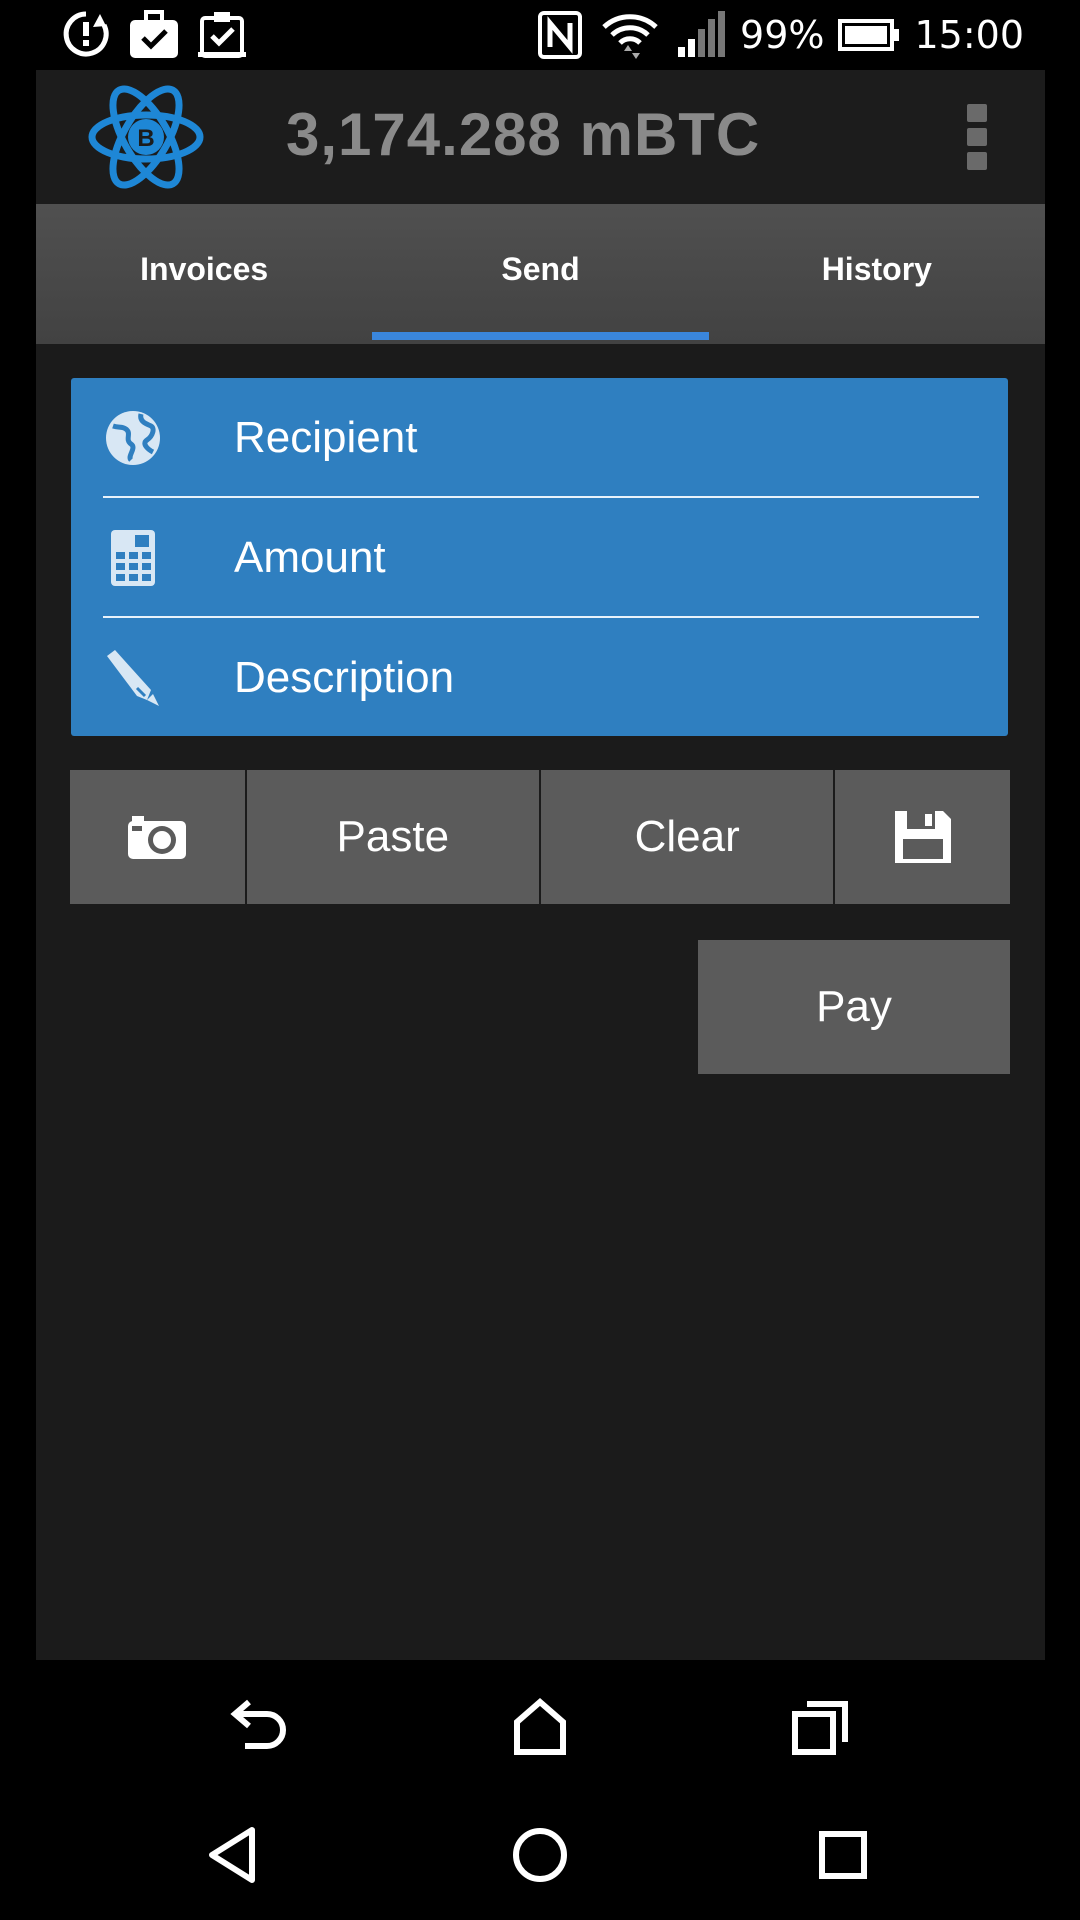 Image resolution: width=1080 pixels, height=1920 pixels. What do you see at coordinates (630, 36) in the screenshot?
I see `wifi-icon` at bounding box center [630, 36].